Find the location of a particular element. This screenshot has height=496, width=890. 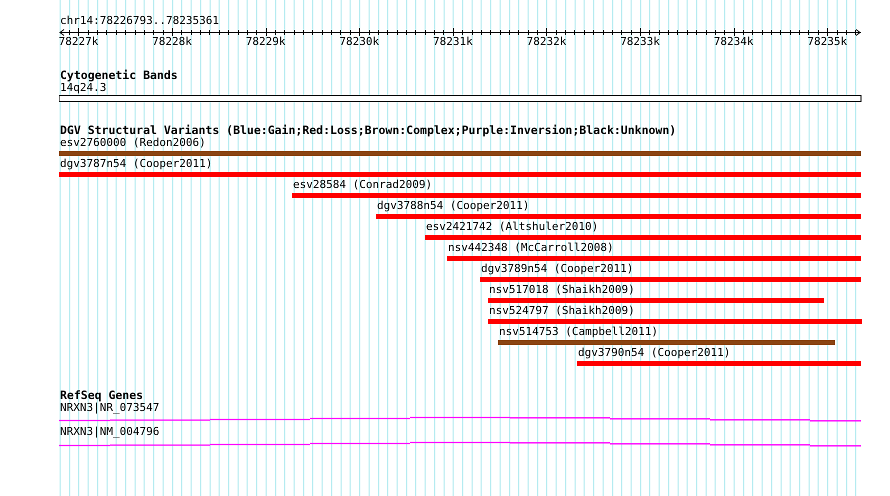

variant-label: esv28584 (Conrad2009) is located at coordinates (362, 185).